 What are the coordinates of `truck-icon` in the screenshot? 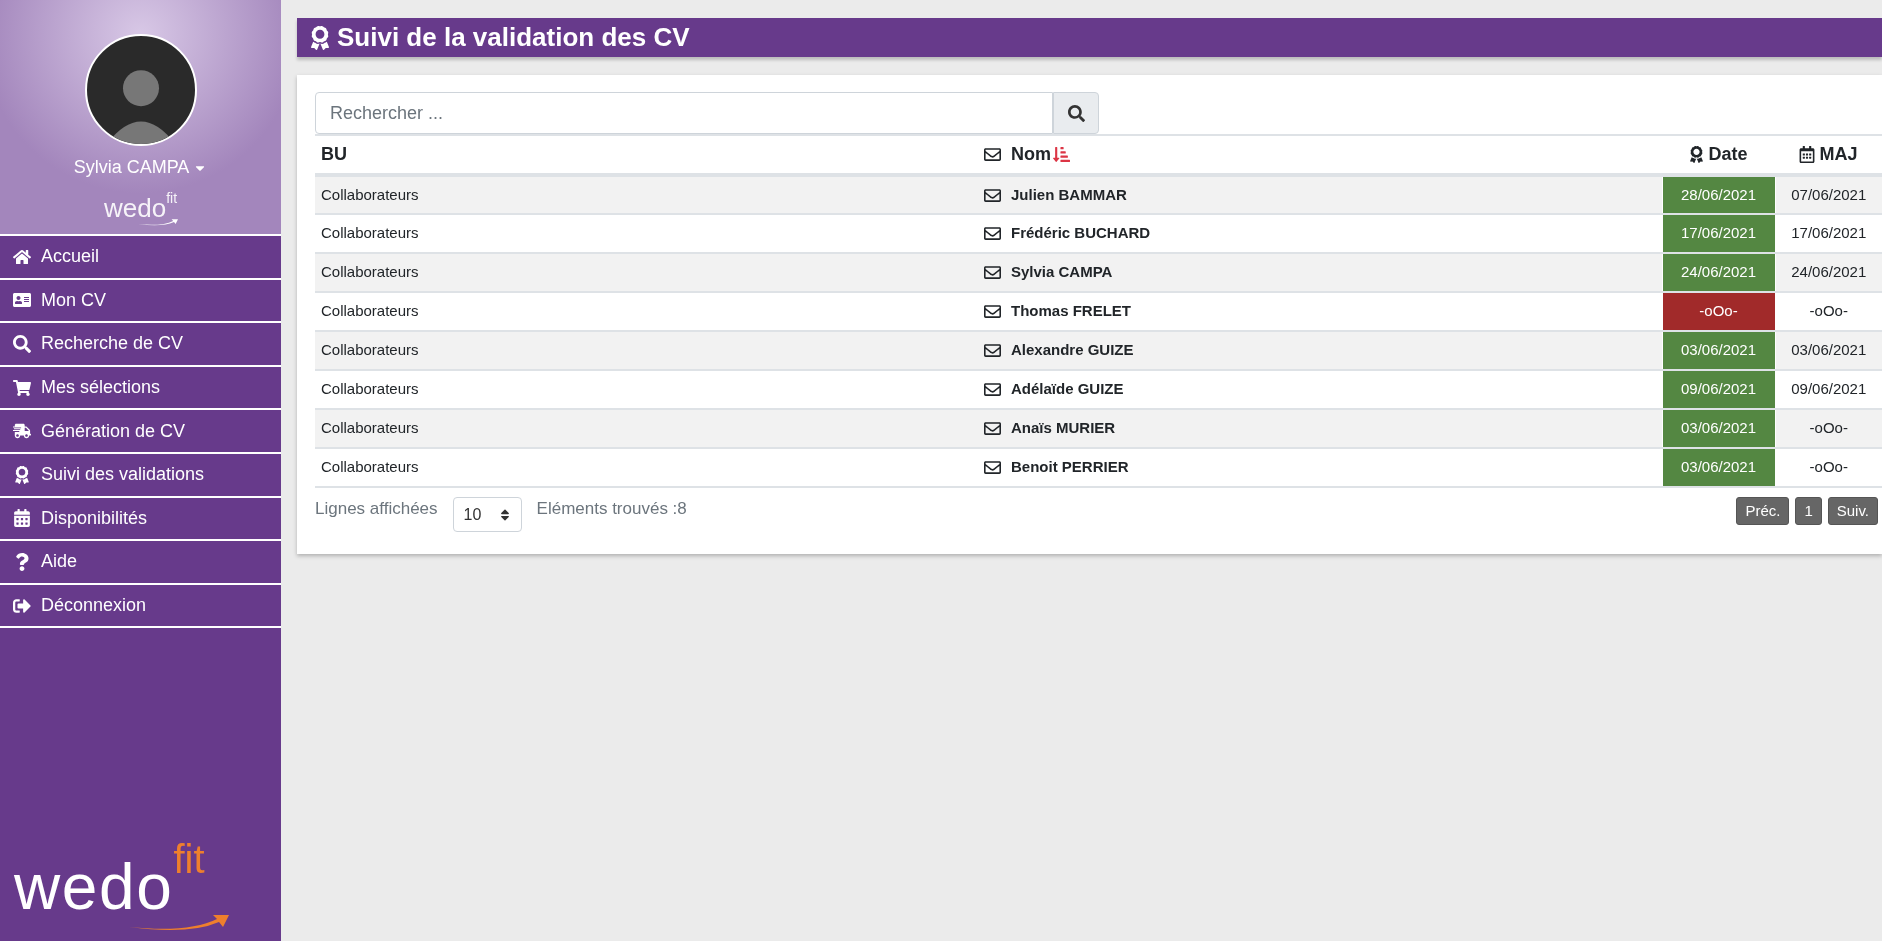 It's located at (22, 431).